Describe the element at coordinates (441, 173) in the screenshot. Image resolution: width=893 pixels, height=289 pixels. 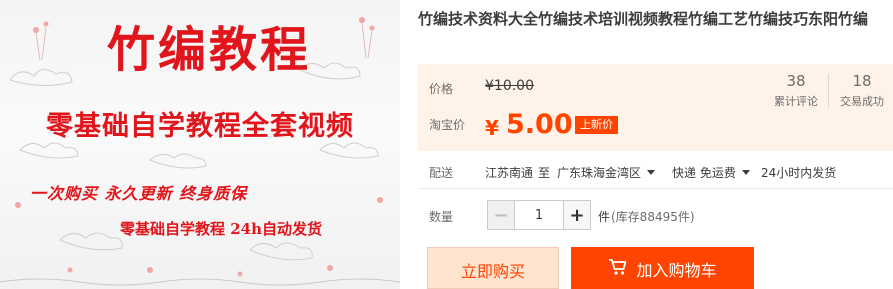
I see `shipping-label: 配送` at that location.